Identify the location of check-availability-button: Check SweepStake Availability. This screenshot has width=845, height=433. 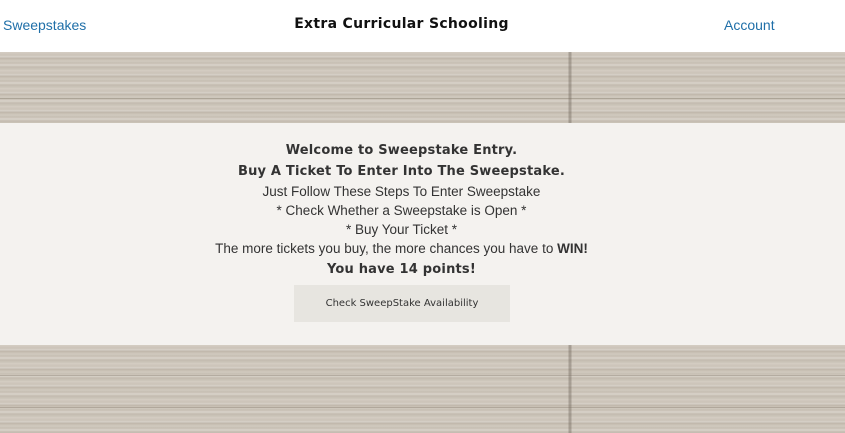
(402, 303).